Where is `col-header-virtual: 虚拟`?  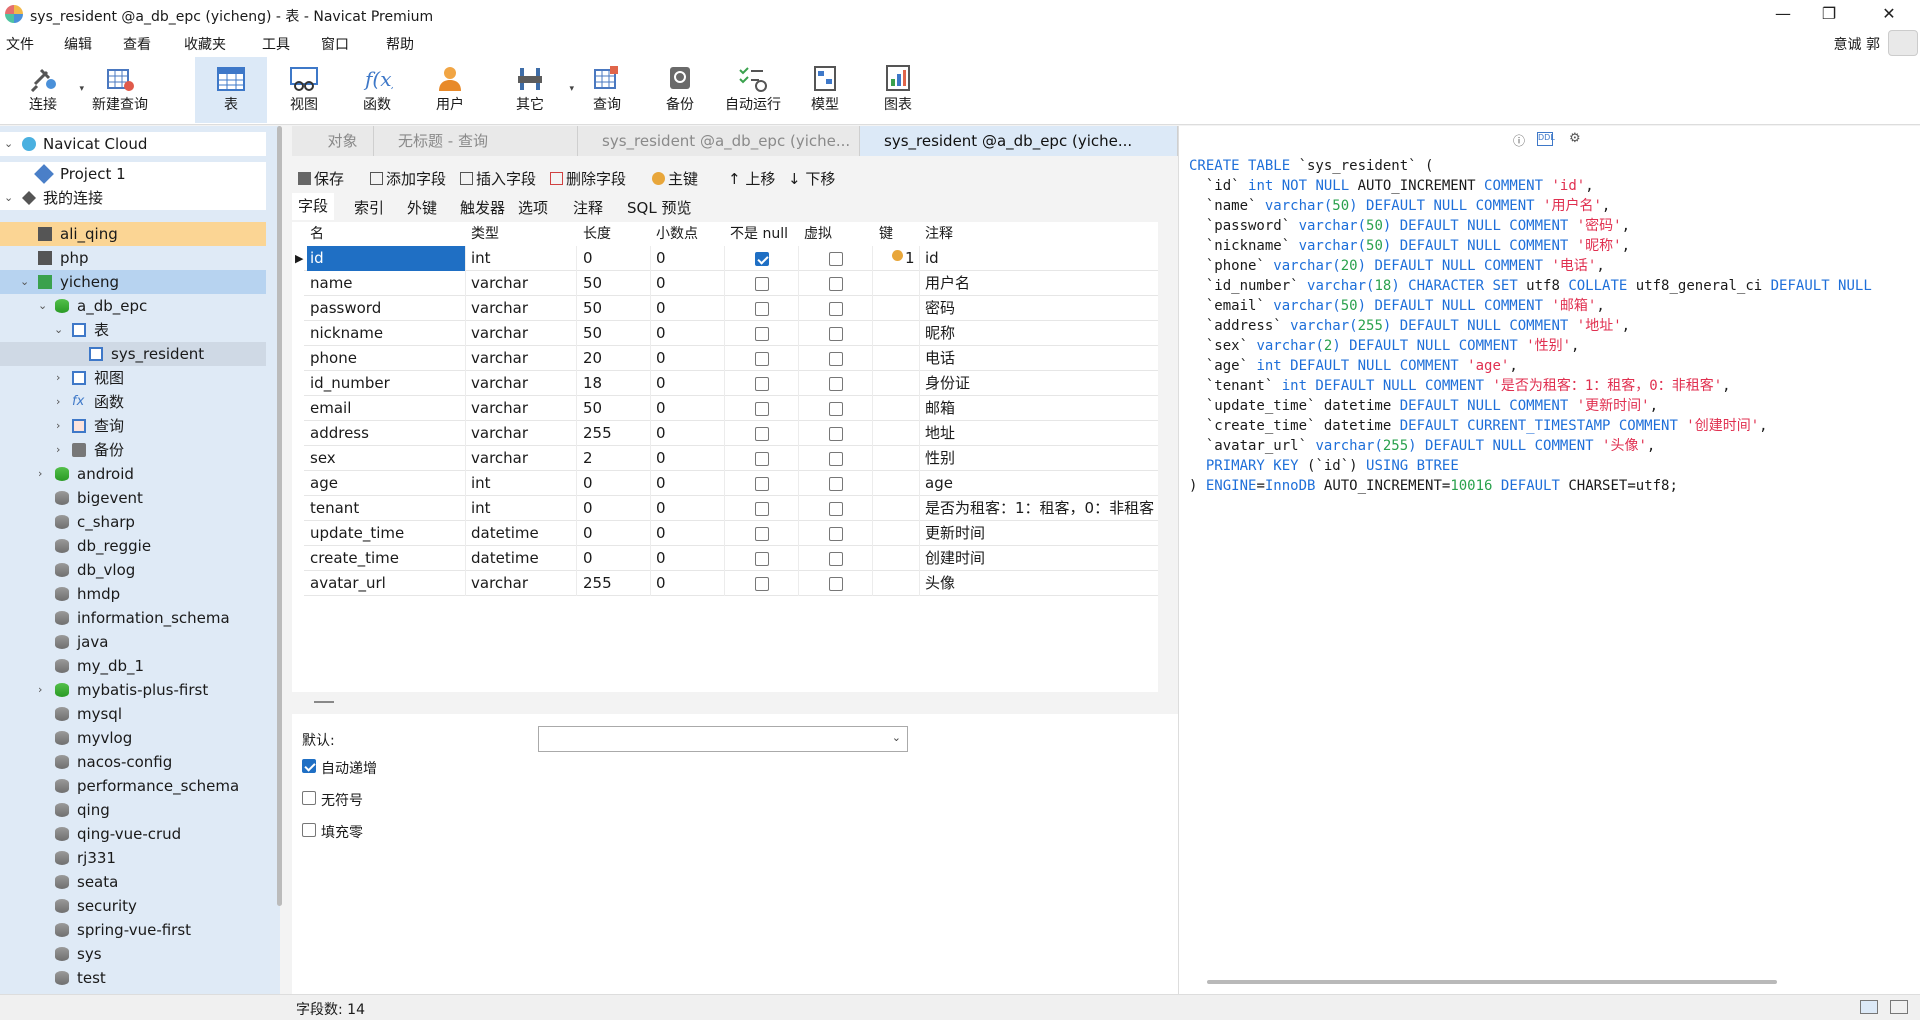 col-header-virtual: 虚拟 is located at coordinates (816, 234).